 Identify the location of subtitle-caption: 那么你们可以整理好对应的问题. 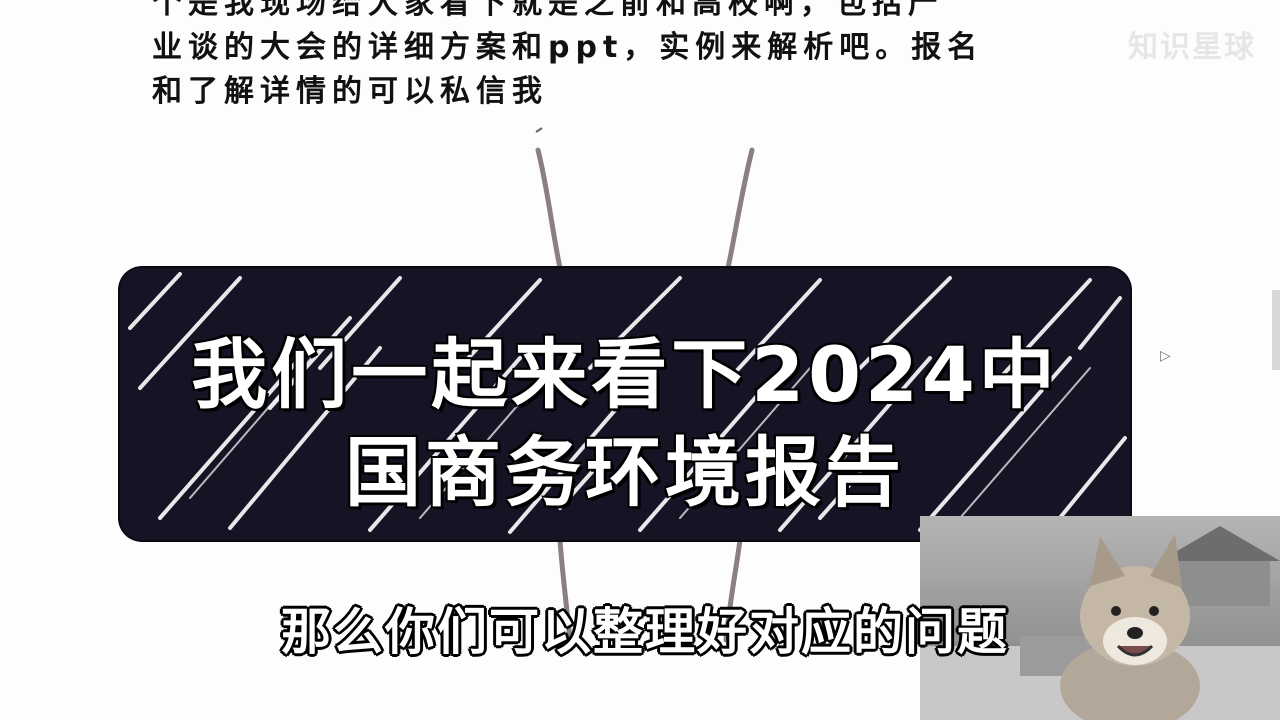
(645, 632).